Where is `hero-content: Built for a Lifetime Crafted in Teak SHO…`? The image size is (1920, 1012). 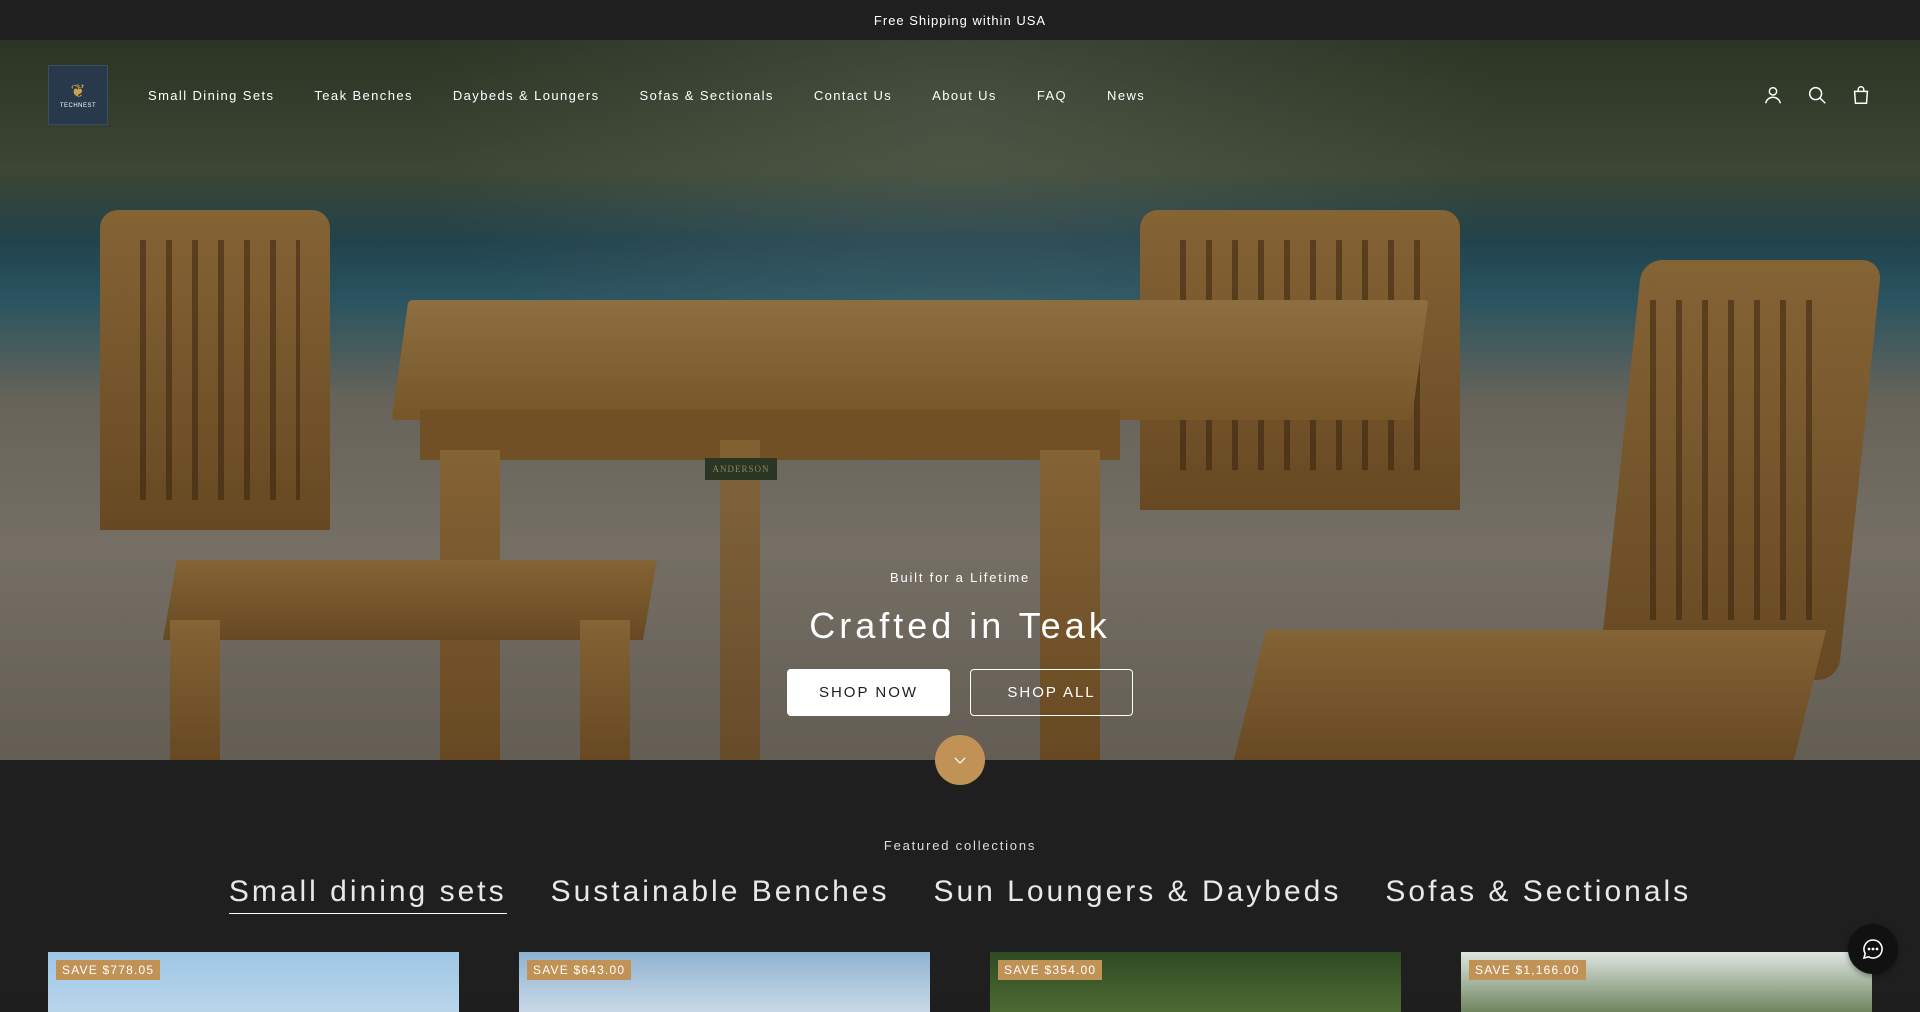 hero-content: Built for a Lifetime Crafted in Teak SHO… is located at coordinates (960, 643).